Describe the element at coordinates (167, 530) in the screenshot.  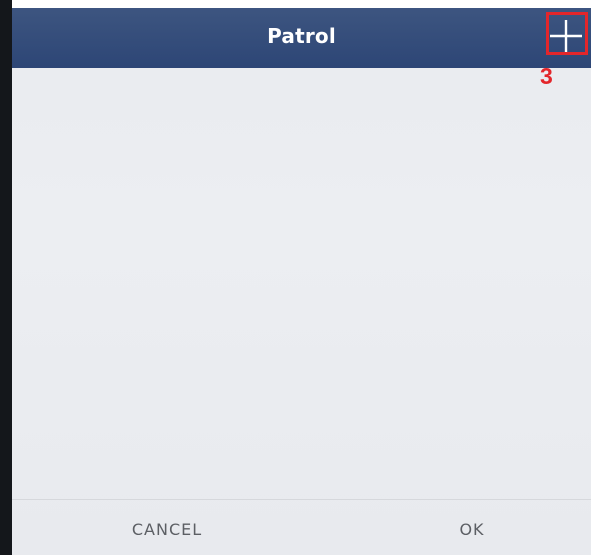
I see `cancel-button: CANCEL` at that location.